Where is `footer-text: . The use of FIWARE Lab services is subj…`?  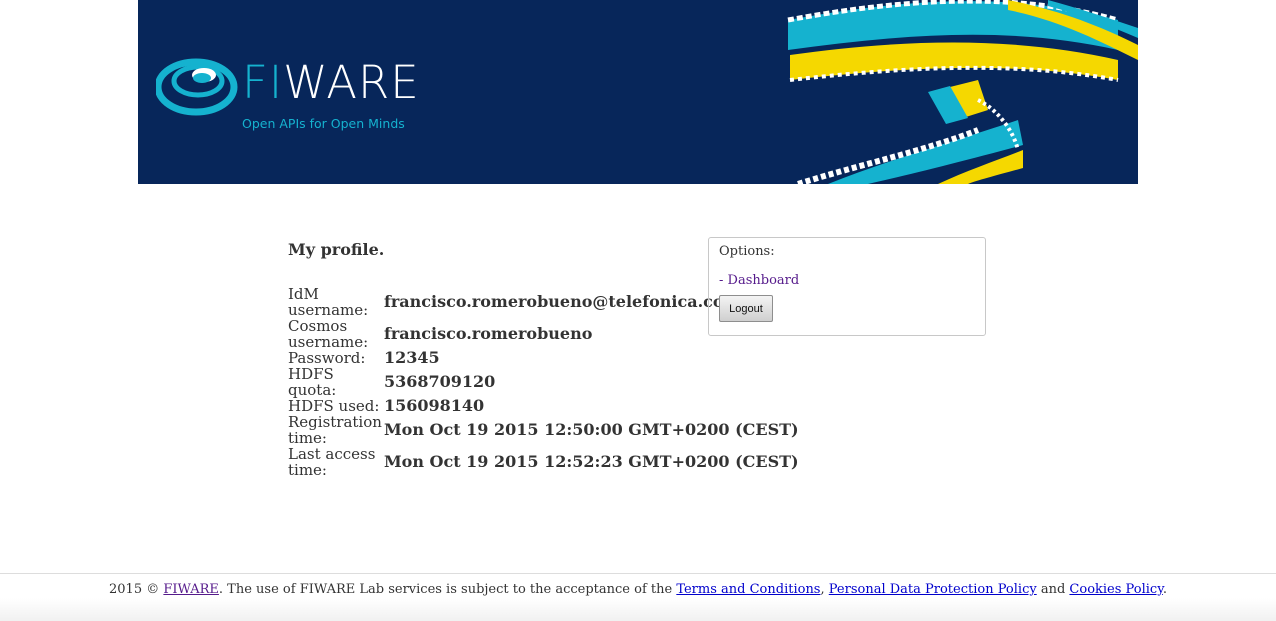
footer-text: . The use of FIWARE Lab services is subj… is located at coordinates (447, 589).